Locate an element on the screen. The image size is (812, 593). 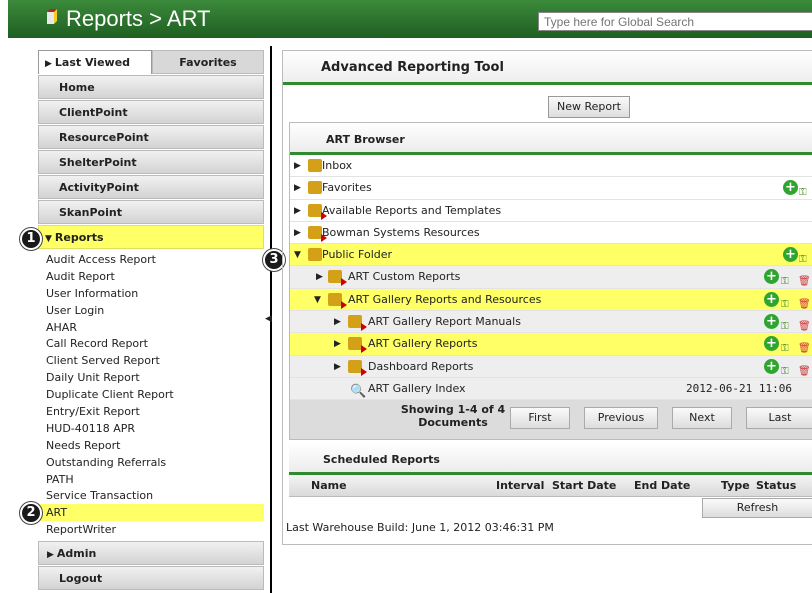
report-link: Duplicate Client Report is located at coordinates (151, 394).